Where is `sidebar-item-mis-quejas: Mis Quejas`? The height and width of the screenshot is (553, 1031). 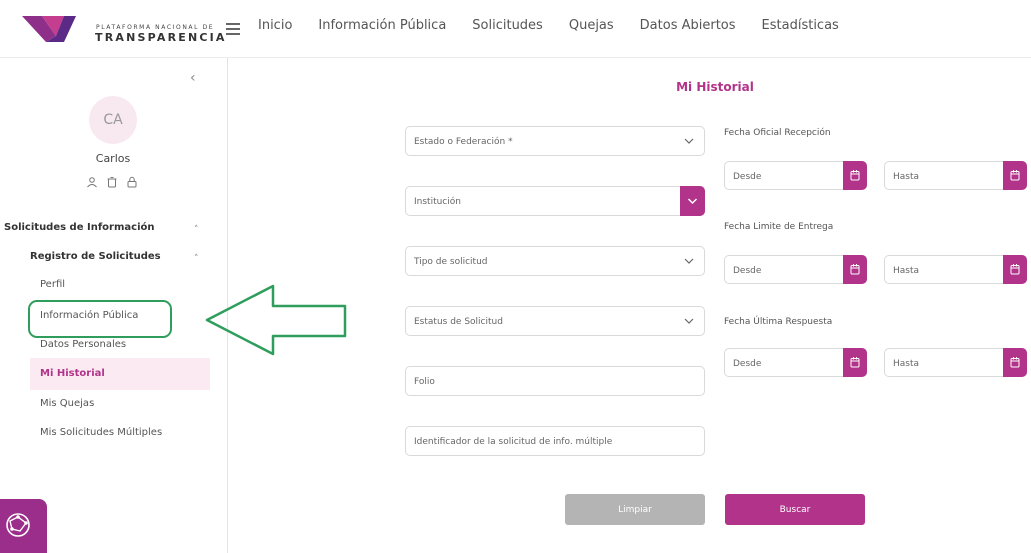
sidebar-item-mis-quejas: Mis Quejas is located at coordinates (67, 403).